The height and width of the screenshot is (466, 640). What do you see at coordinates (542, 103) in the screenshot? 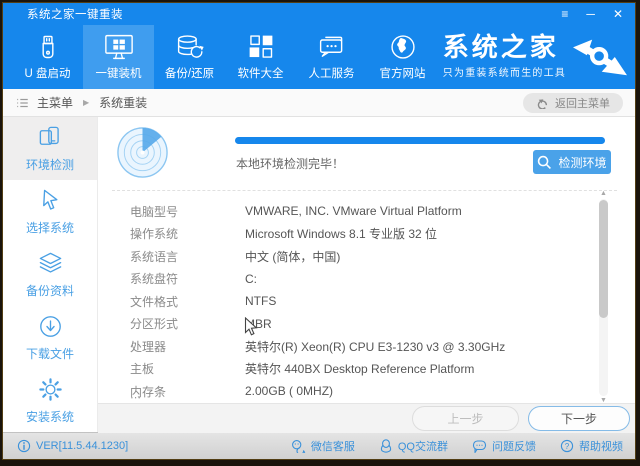
I see `back-arrow-icon` at bounding box center [542, 103].